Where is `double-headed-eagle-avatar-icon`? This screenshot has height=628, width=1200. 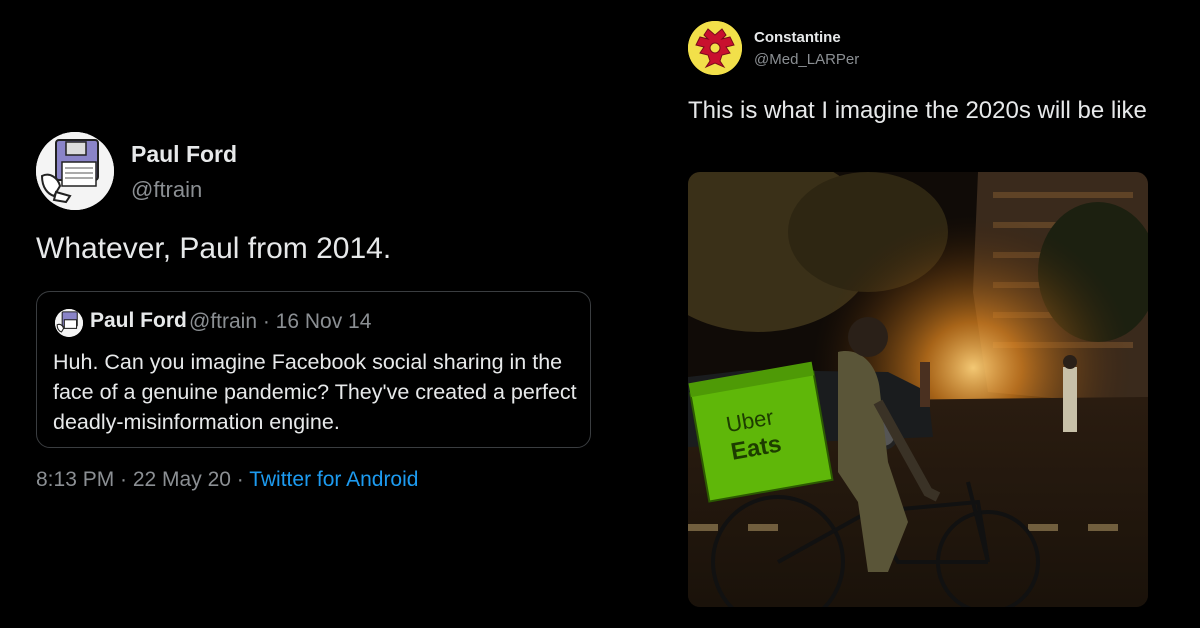 double-headed-eagle-avatar-icon is located at coordinates (715, 48).